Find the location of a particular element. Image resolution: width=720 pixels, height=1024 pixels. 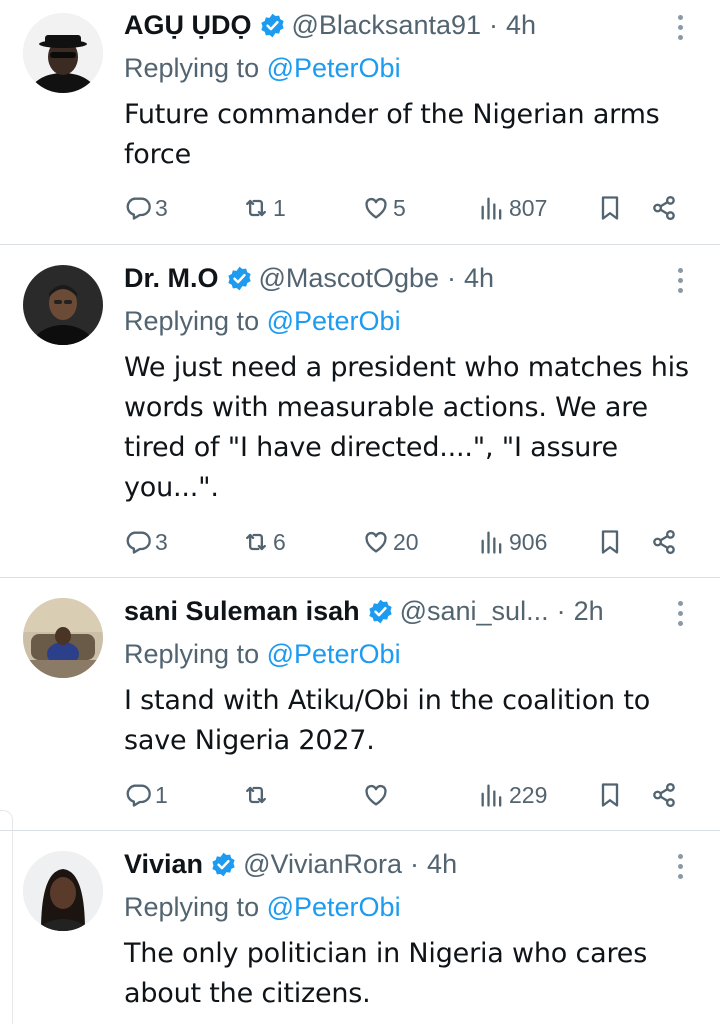

display-name: AGỤ ỤDỌ is located at coordinates (188, 25).